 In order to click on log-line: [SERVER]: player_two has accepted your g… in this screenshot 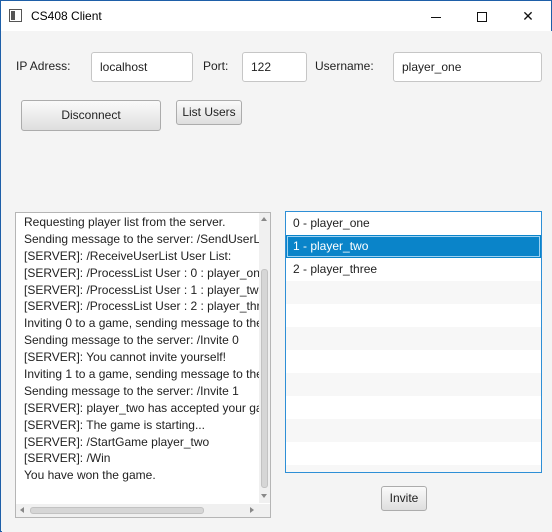, I will do `click(142, 407)`.